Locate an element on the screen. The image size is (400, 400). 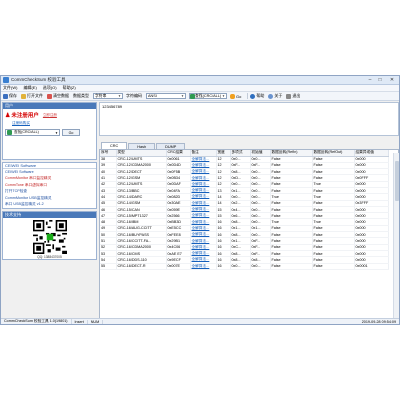
user-icon: ♟ is located at coordinates (8, 115).